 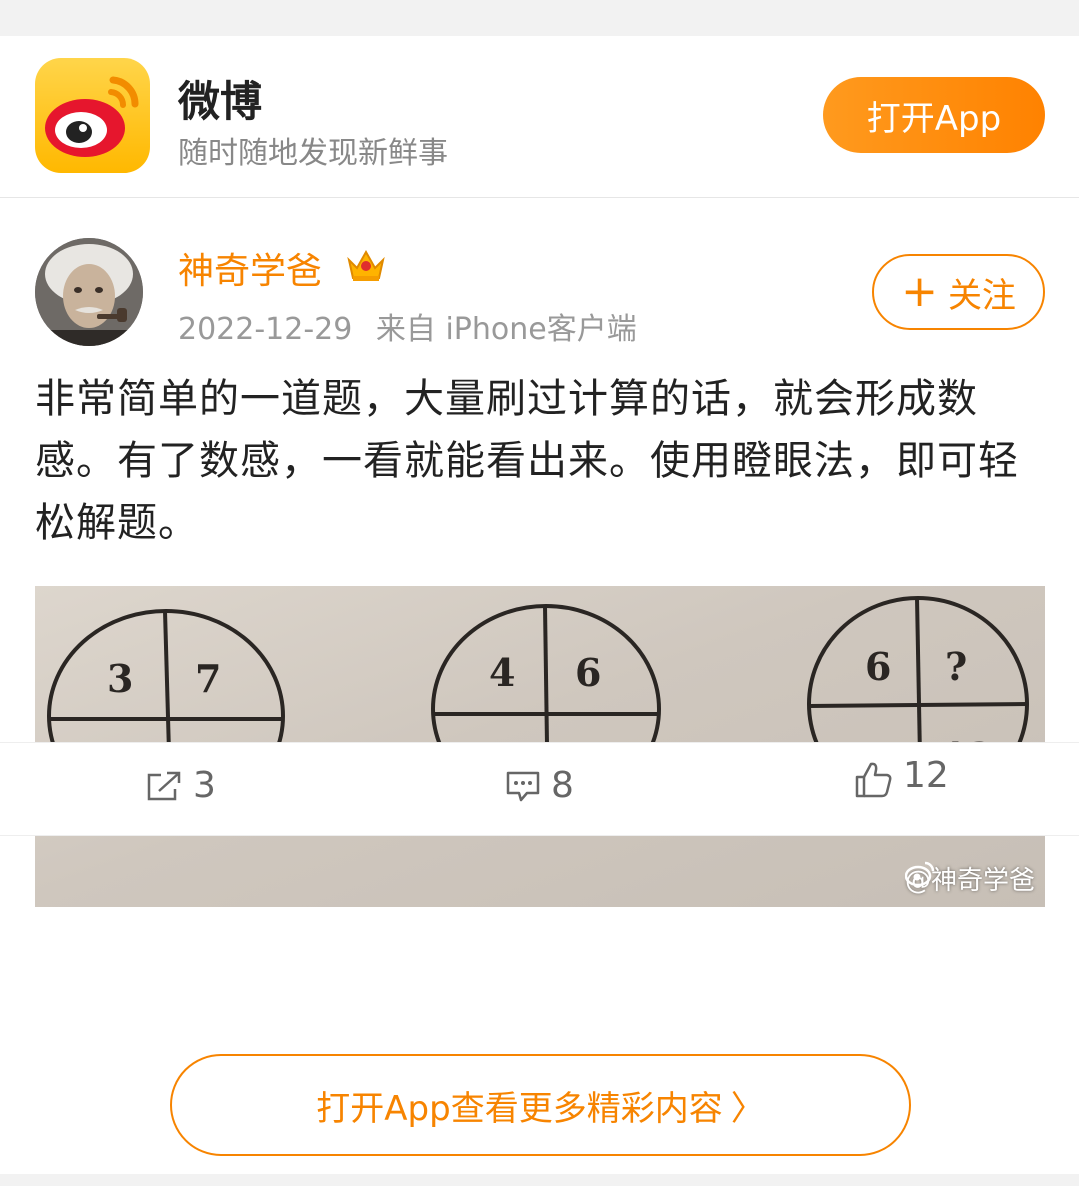 I want to click on follow-button: + 关注, so click(x=958, y=292).